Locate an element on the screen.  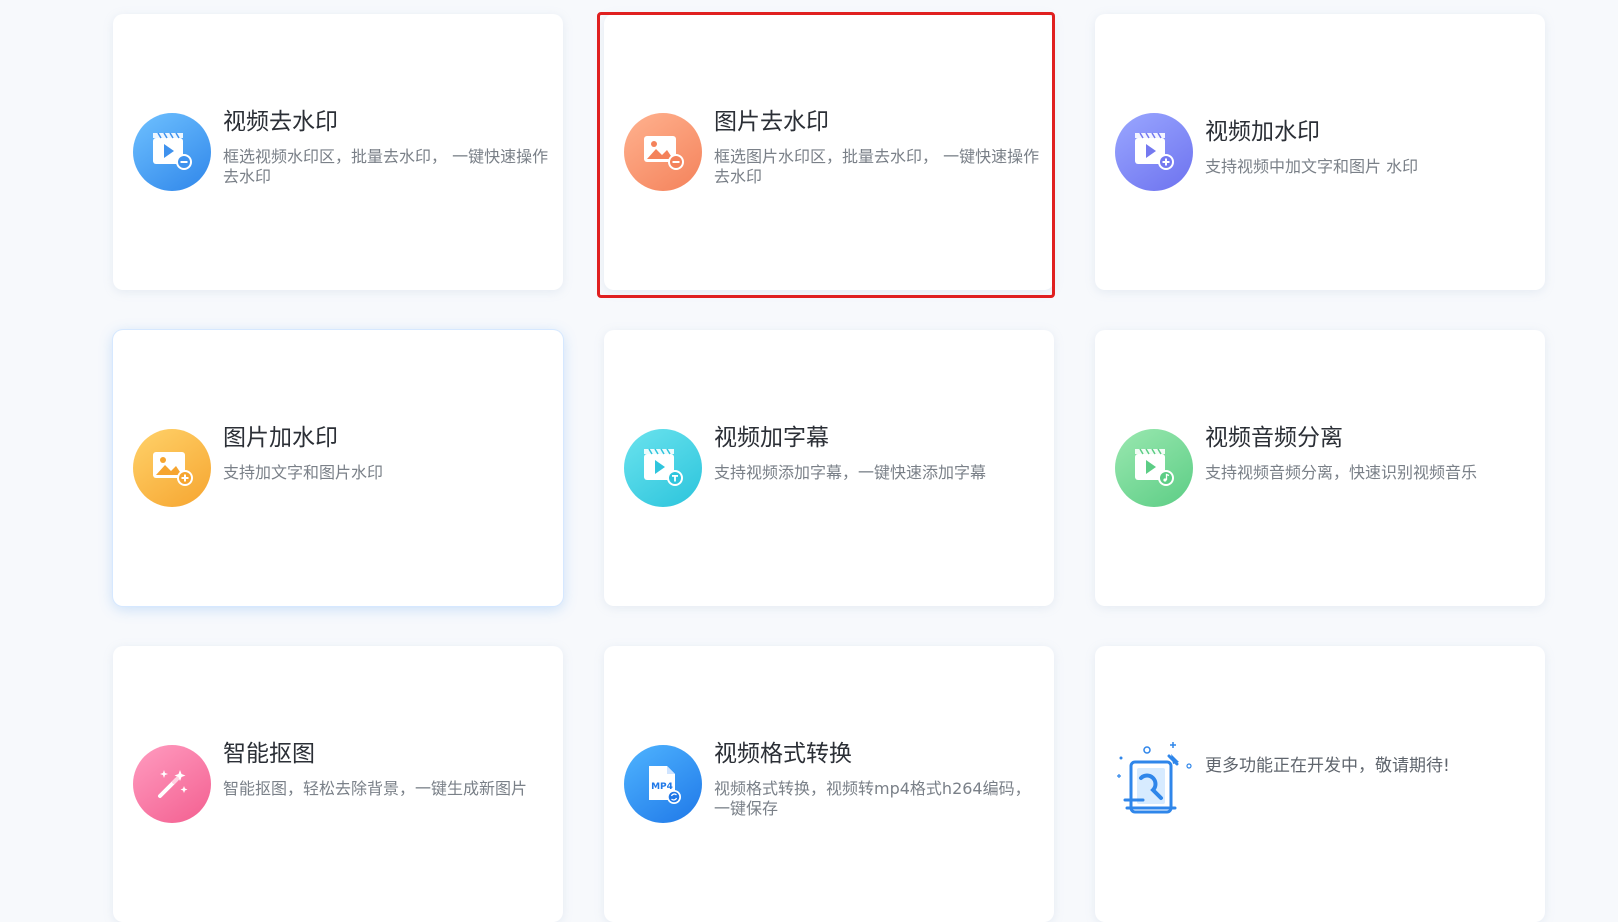
card-image-add-watermark: 图片加水印 支持加文字和图片水印 is located at coordinates (338, 468).